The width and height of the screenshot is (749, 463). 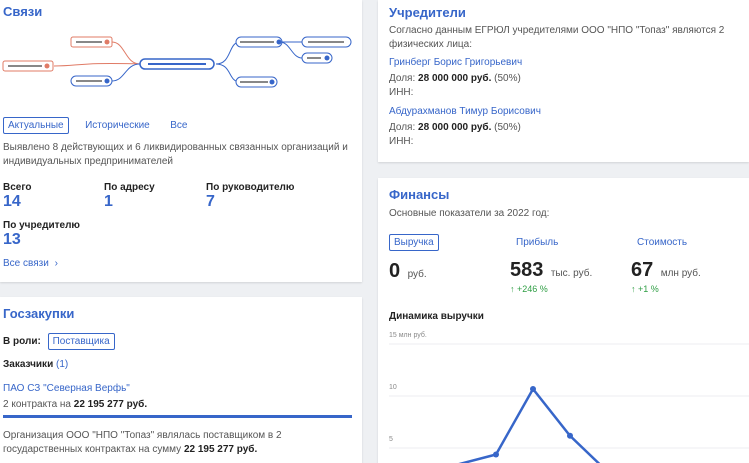 I want to click on stat-founder: По учредителю 13, so click(x=41, y=234).